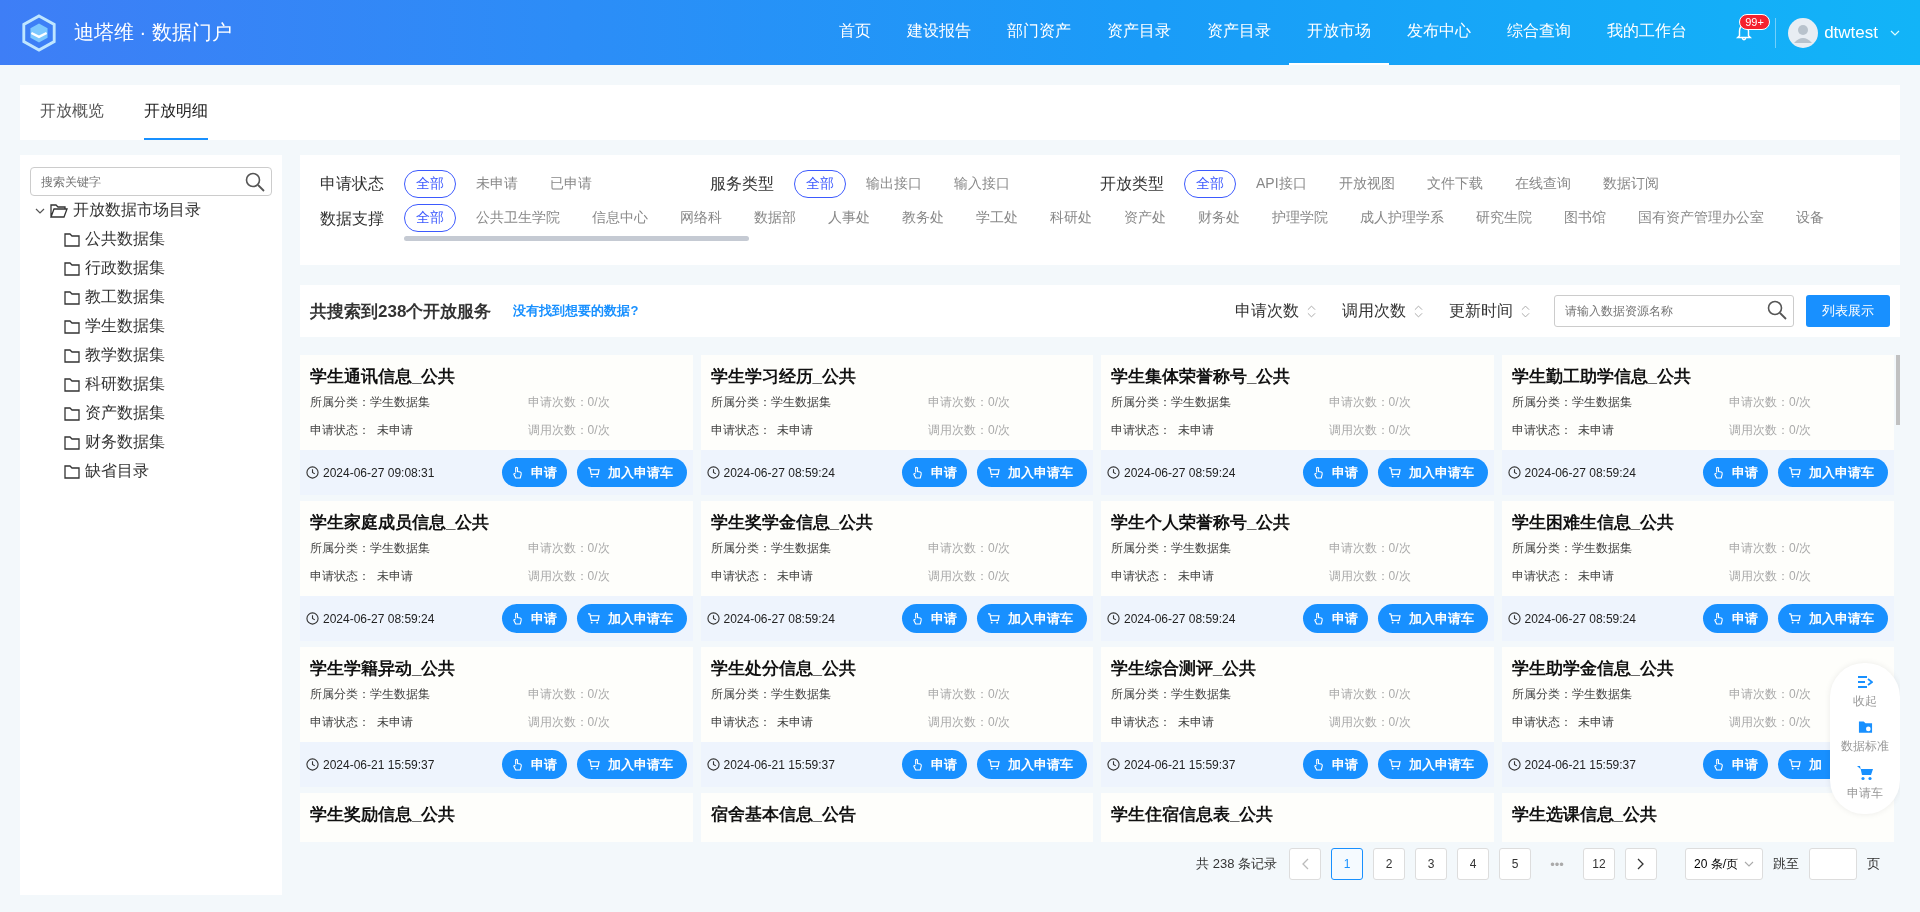 The width and height of the screenshot is (1920, 912). Describe the element at coordinates (401, 311) in the screenshot. I see `results-summary: 共搜索到238个开放服务` at that location.